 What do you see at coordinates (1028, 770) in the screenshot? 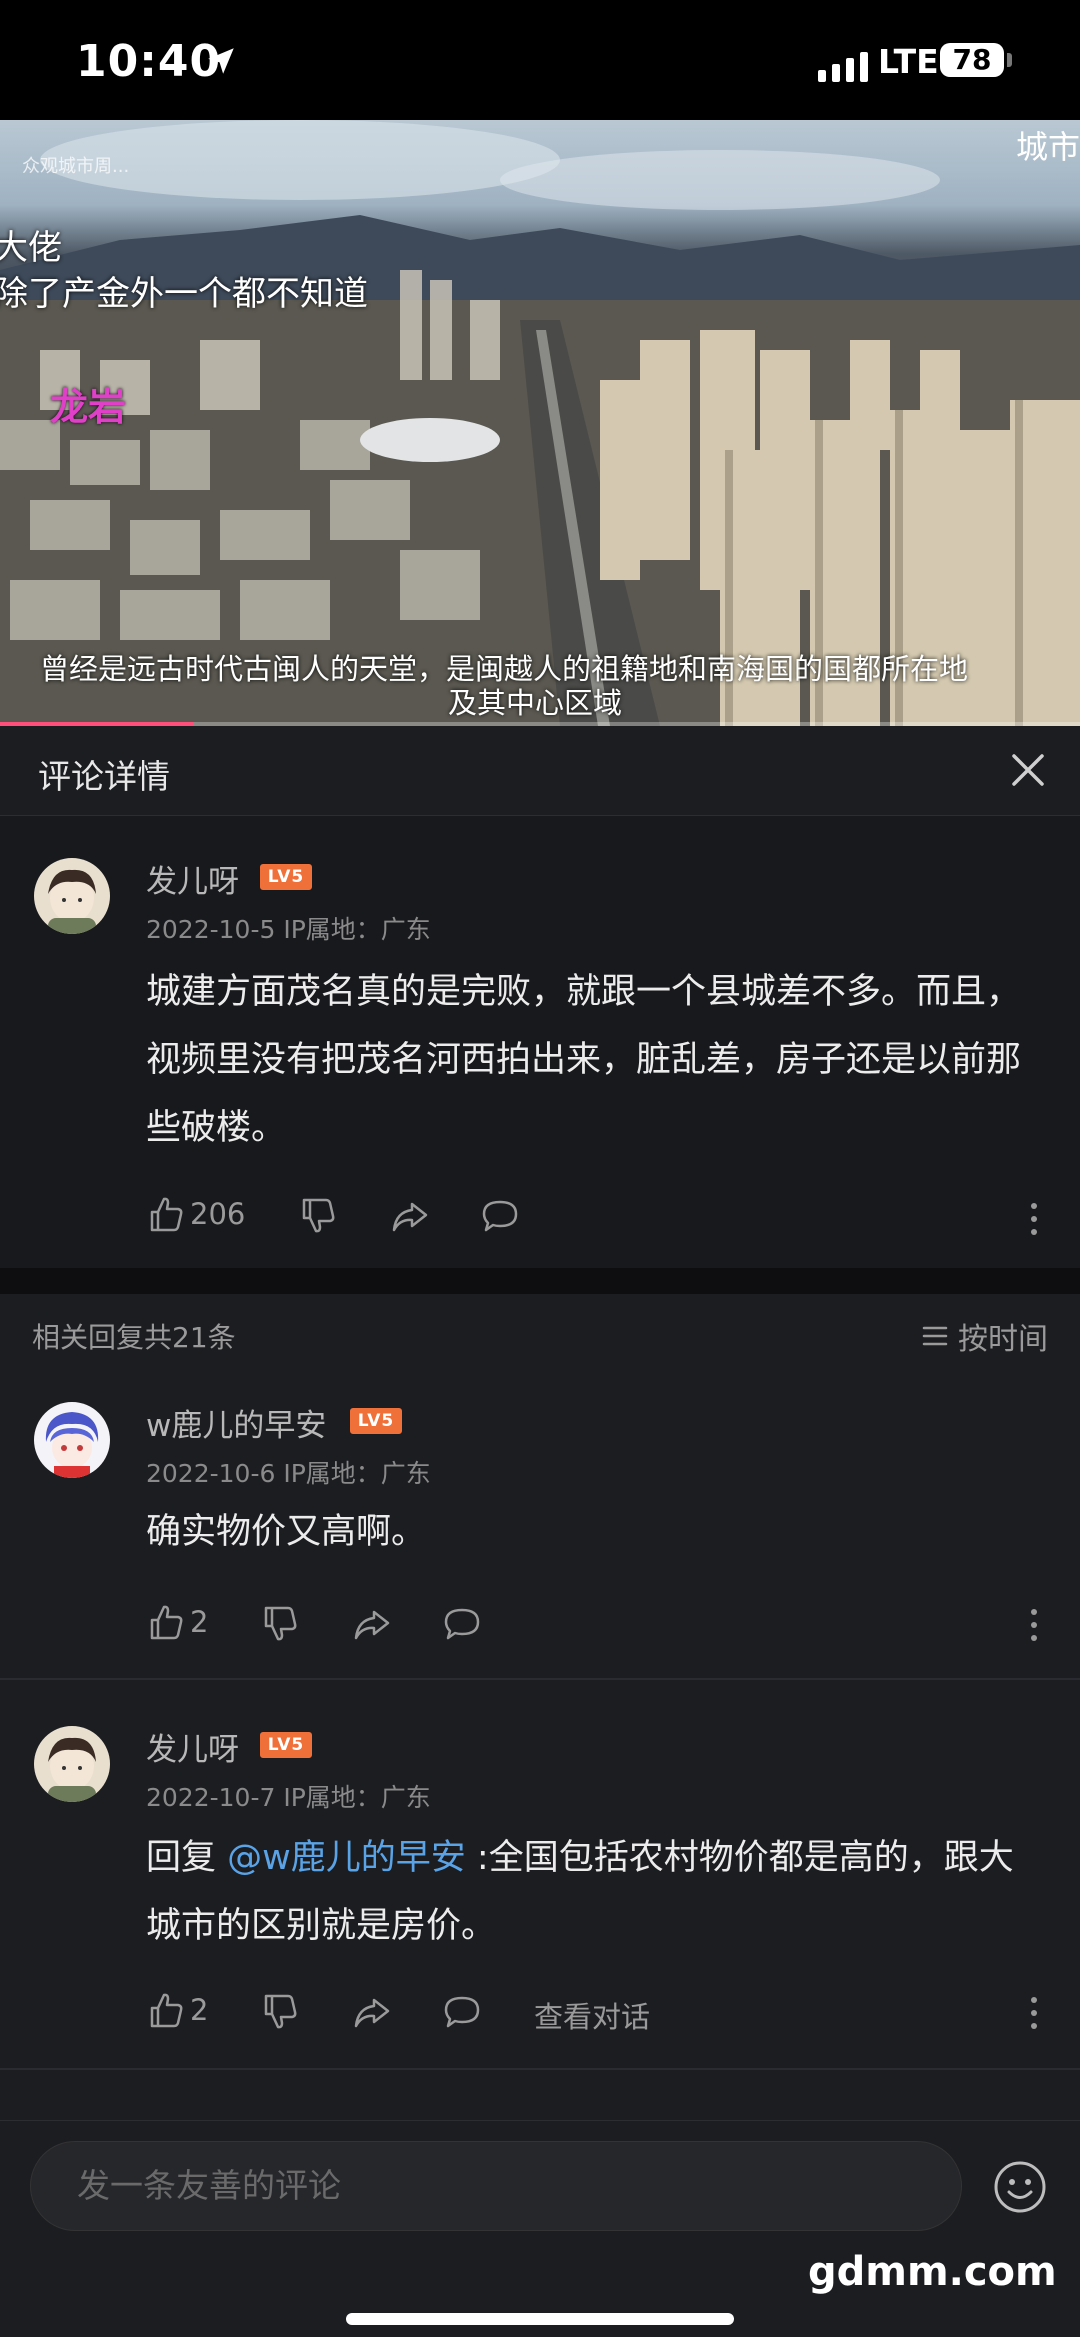
I see `close-icon` at bounding box center [1028, 770].